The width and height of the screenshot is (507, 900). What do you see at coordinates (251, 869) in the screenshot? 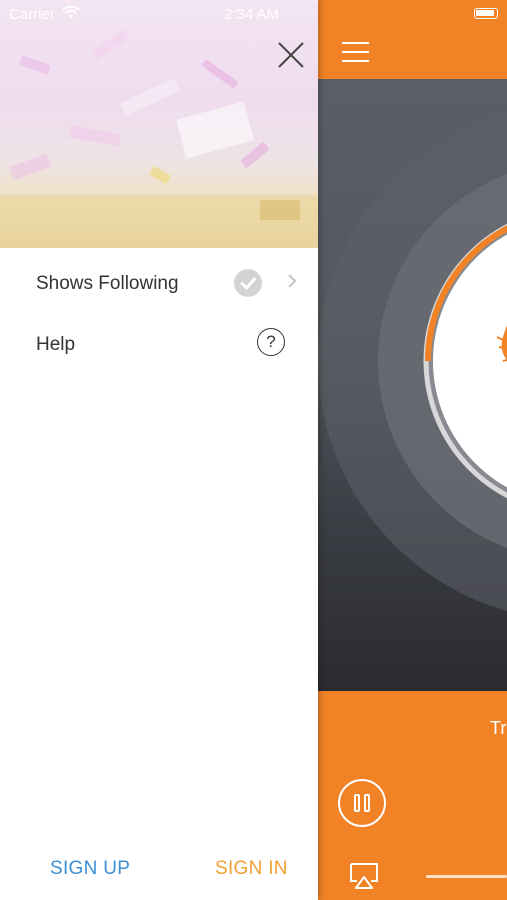
I see `sign-in-button: SIGN IN` at bounding box center [251, 869].